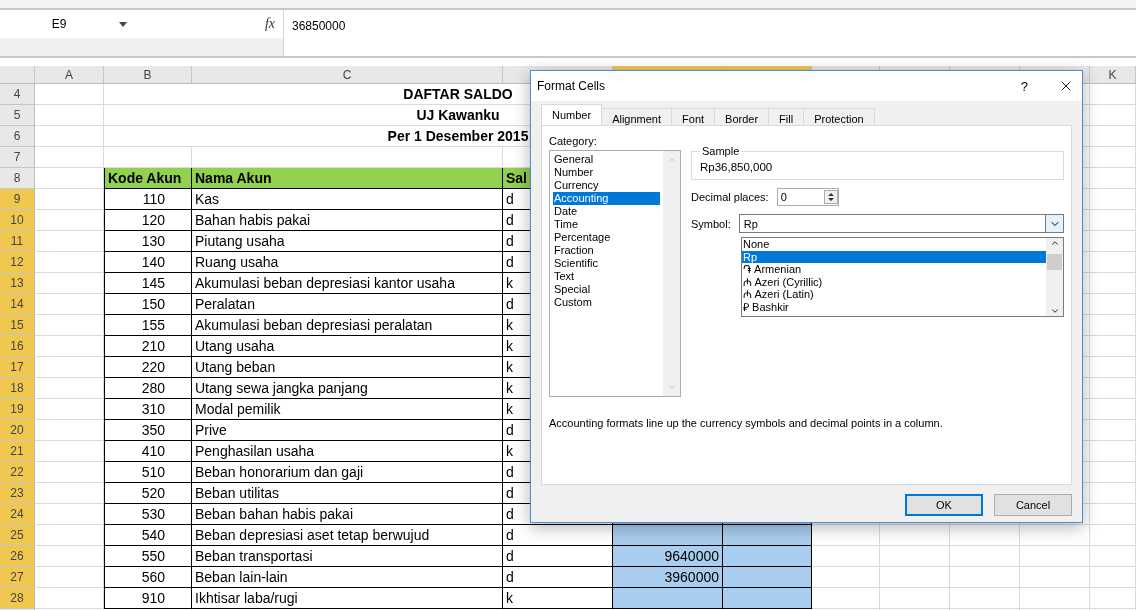 The image size is (1136, 610). I want to click on row-header: 4, so click(17, 94).